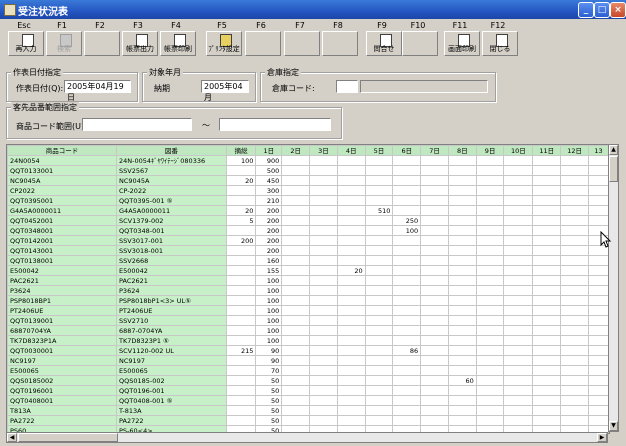  Describe the element at coordinates (602, 10) in the screenshot. I see `maximize-button: □` at that location.